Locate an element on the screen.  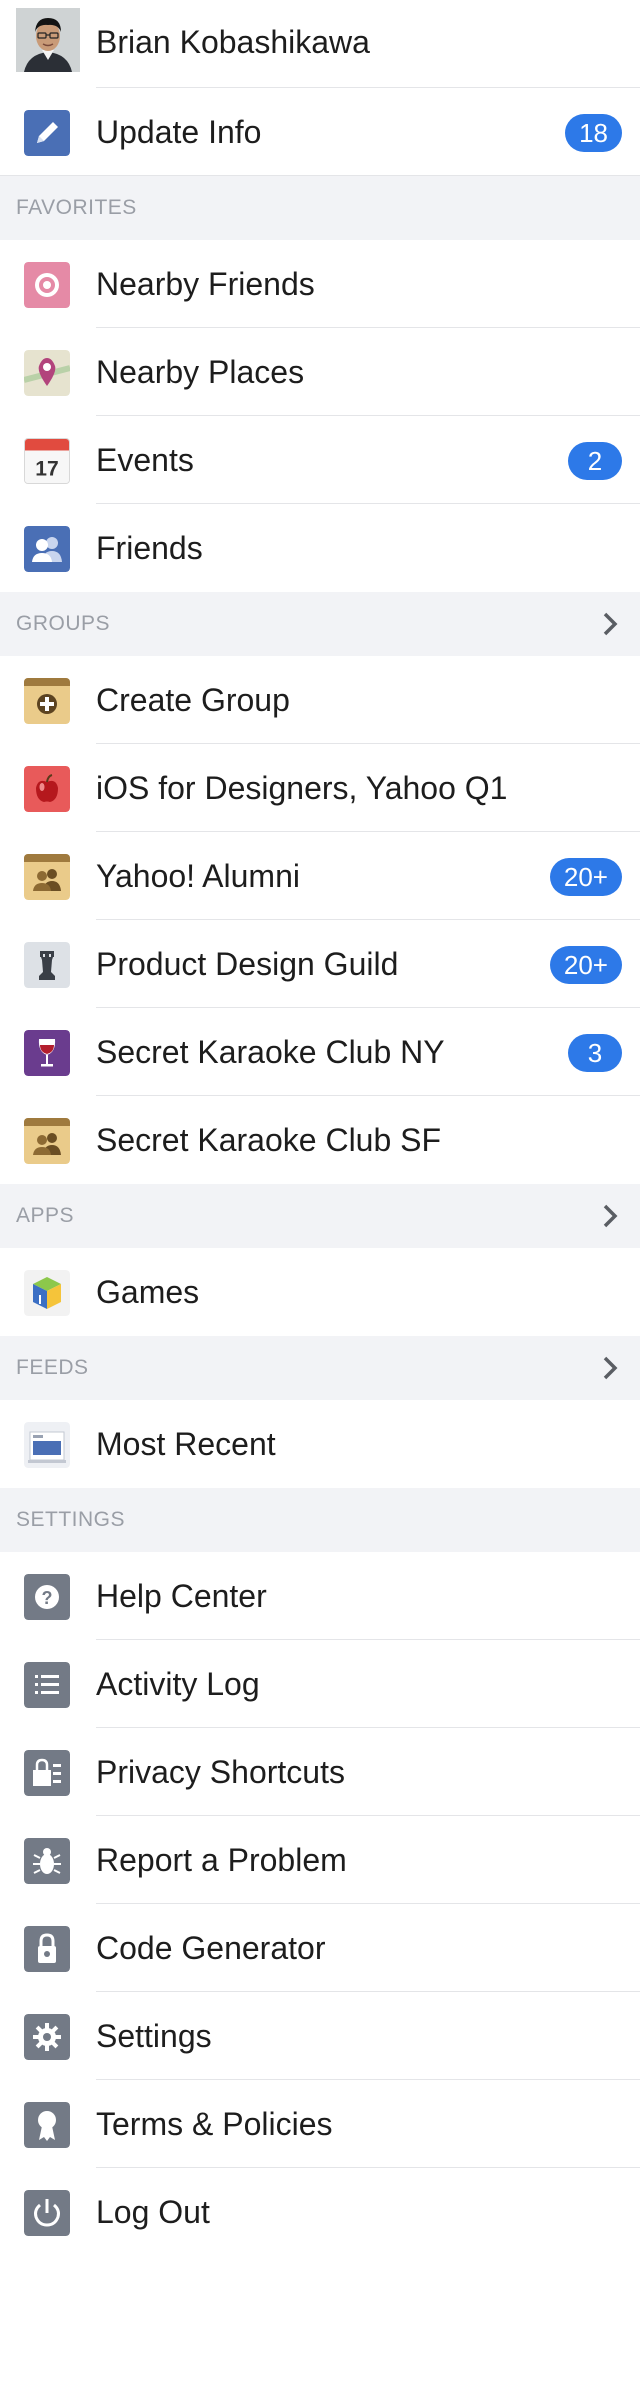
item-label: Product Design Guild is located at coordinates (247, 964).